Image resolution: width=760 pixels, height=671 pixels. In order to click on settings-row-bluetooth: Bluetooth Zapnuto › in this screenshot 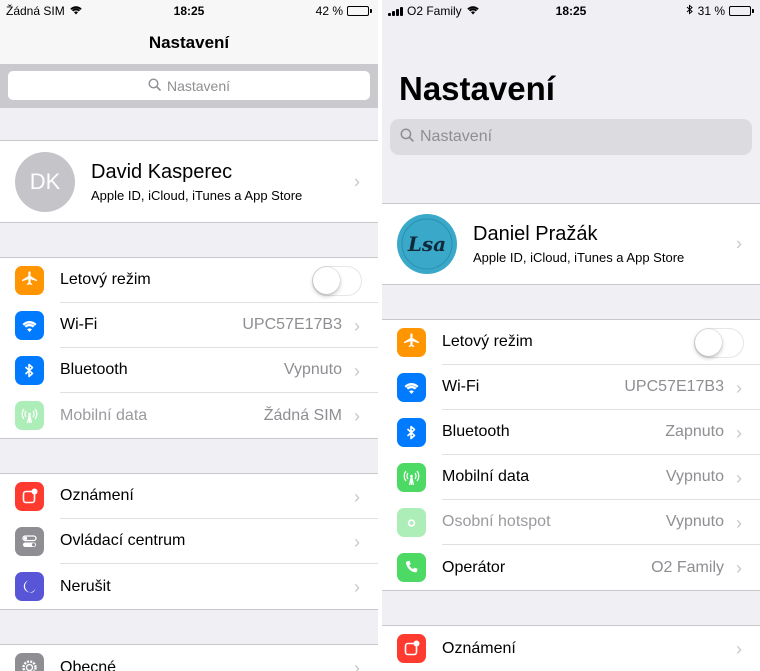, I will do `click(571, 432)`.